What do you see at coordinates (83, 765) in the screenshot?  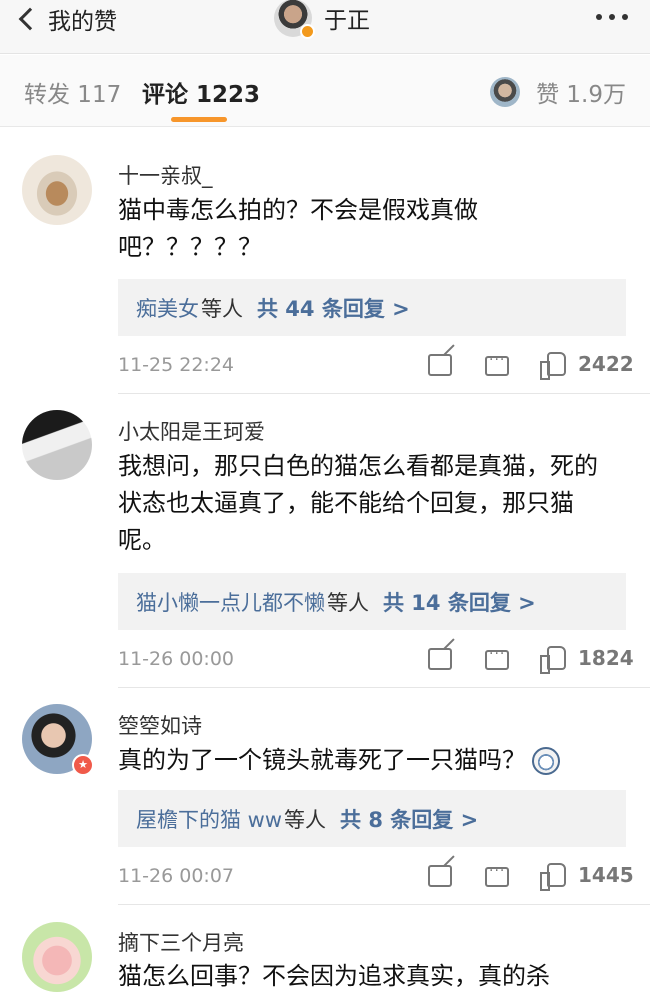 I see `member-badge-icon: ★` at bounding box center [83, 765].